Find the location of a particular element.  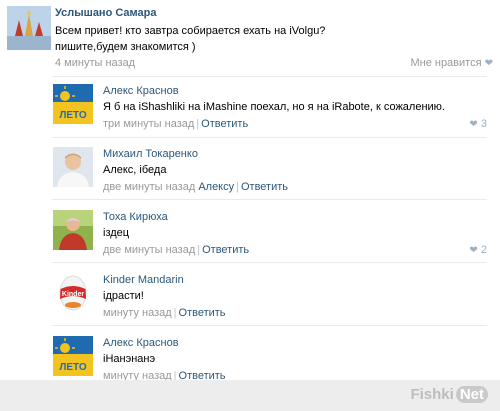

watermark-text: Fishki is located at coordinates (432, 394).